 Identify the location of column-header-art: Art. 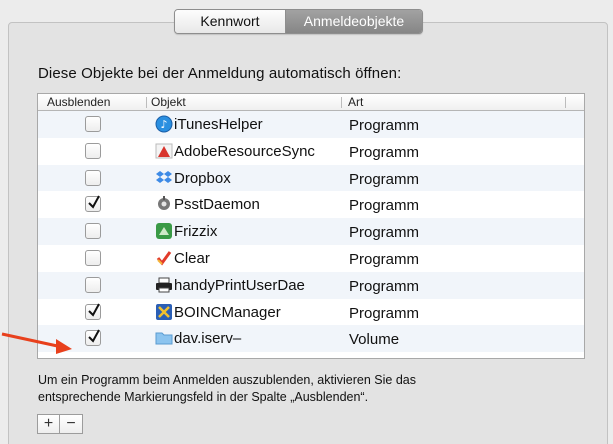
(355, 102).